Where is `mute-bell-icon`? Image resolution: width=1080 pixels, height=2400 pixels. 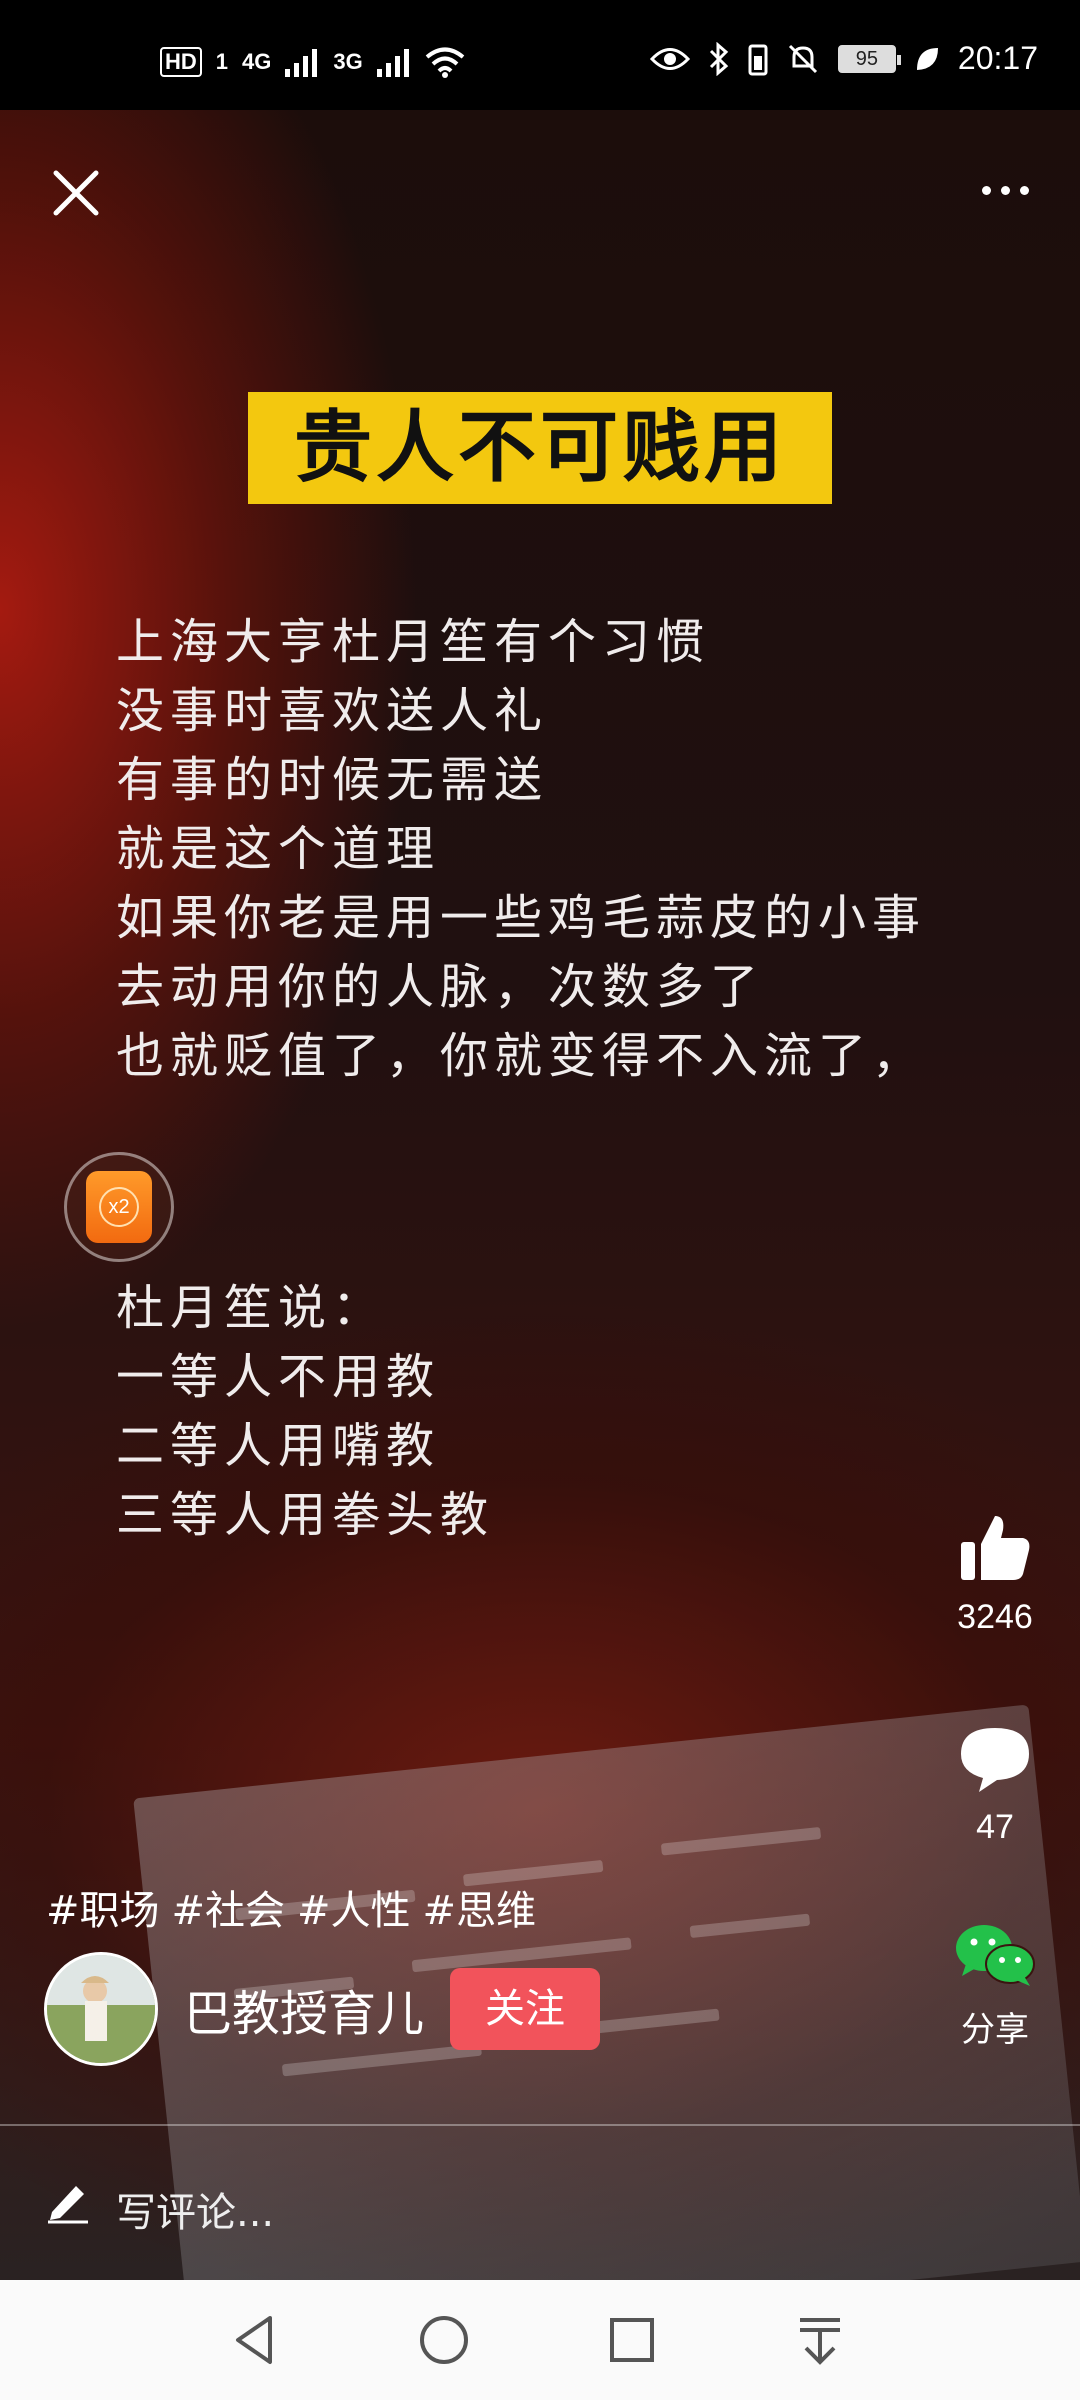
mute-bell-icon is located at coordinates (802, 58).